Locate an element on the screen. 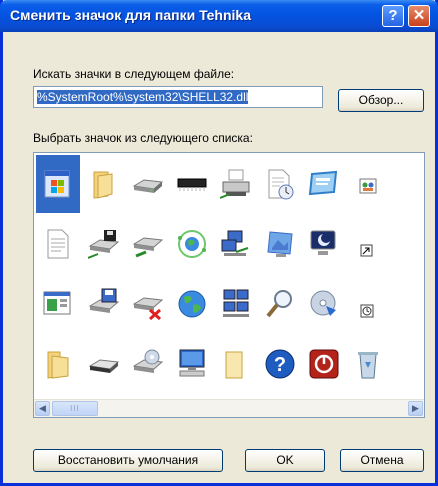 The image size is (438, 486). icon-removable-drive is located at coordinates (104, 364).